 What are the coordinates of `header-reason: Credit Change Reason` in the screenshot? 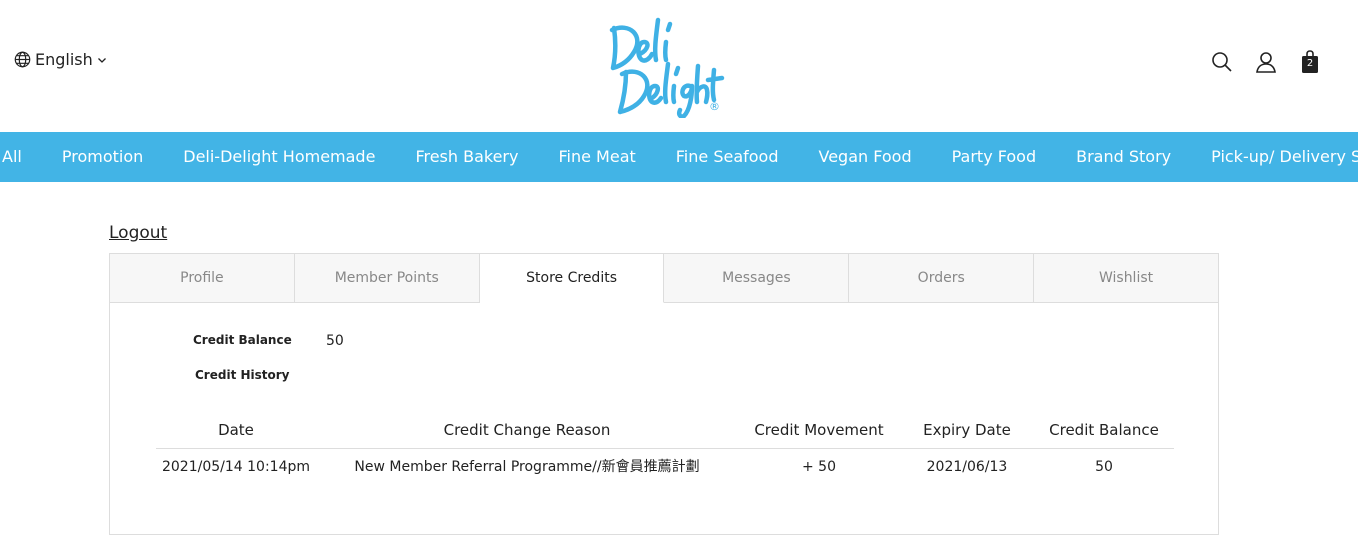 It's located at (527, 430).